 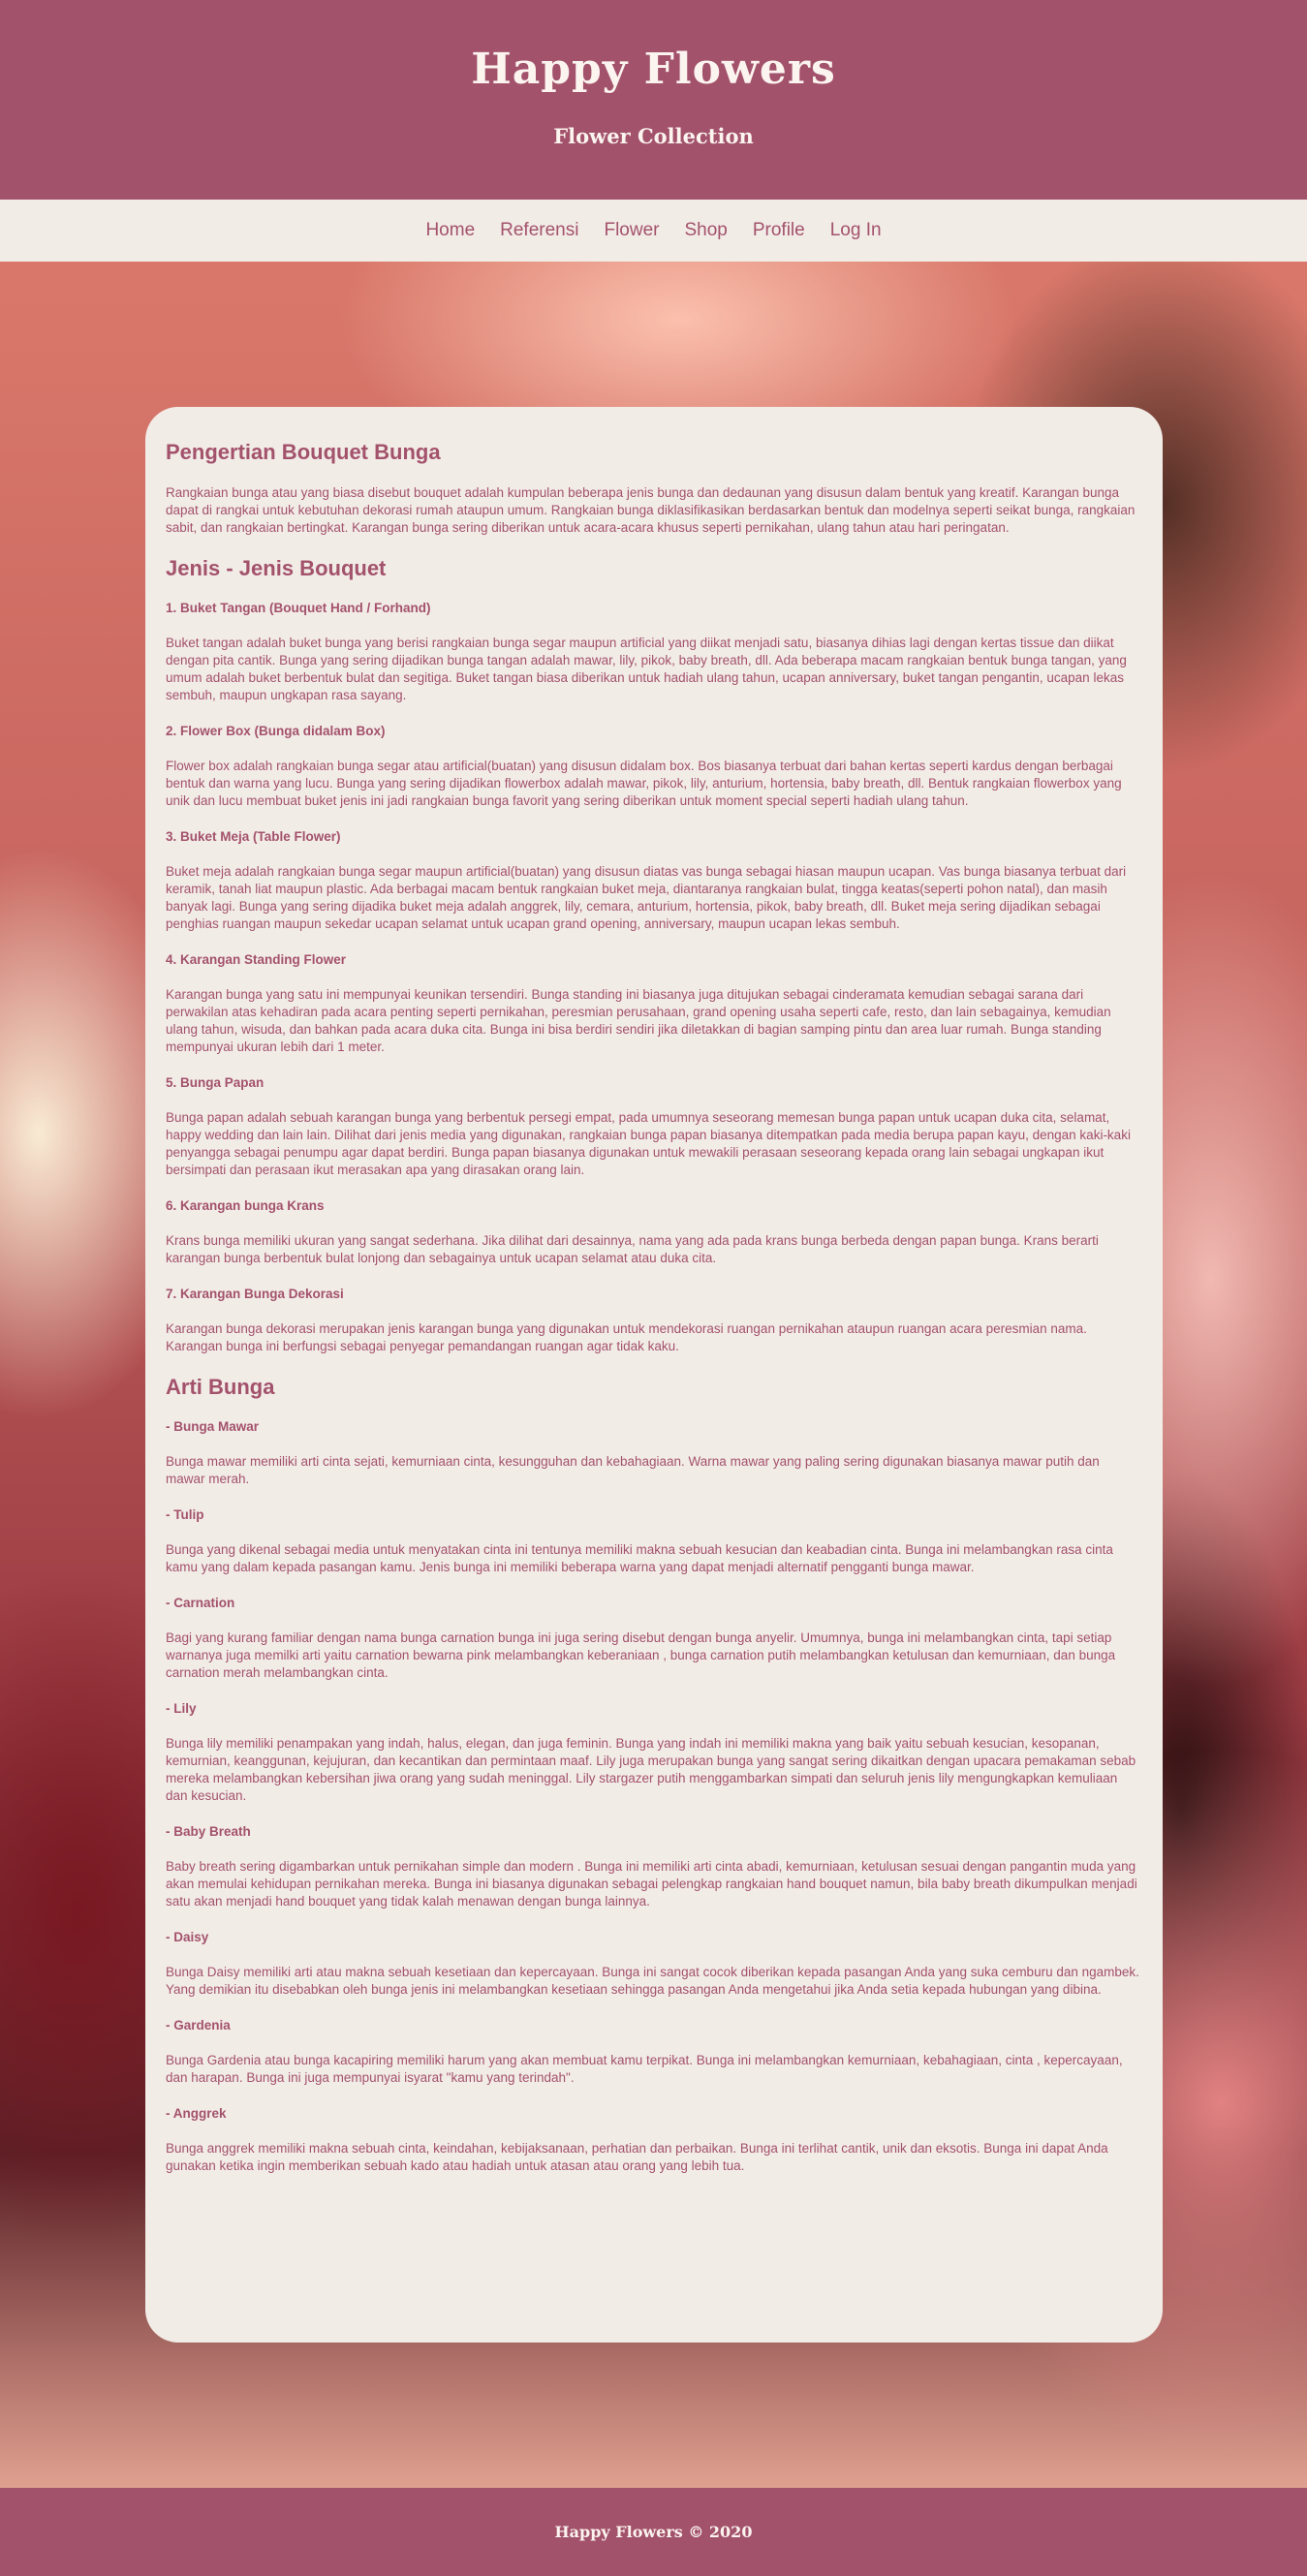 What do you see at coordinates (254, 836) in the screenshot?
I see `type-title: 3. Buket Meja (Table Flower)` at bounding box center [254, 836].